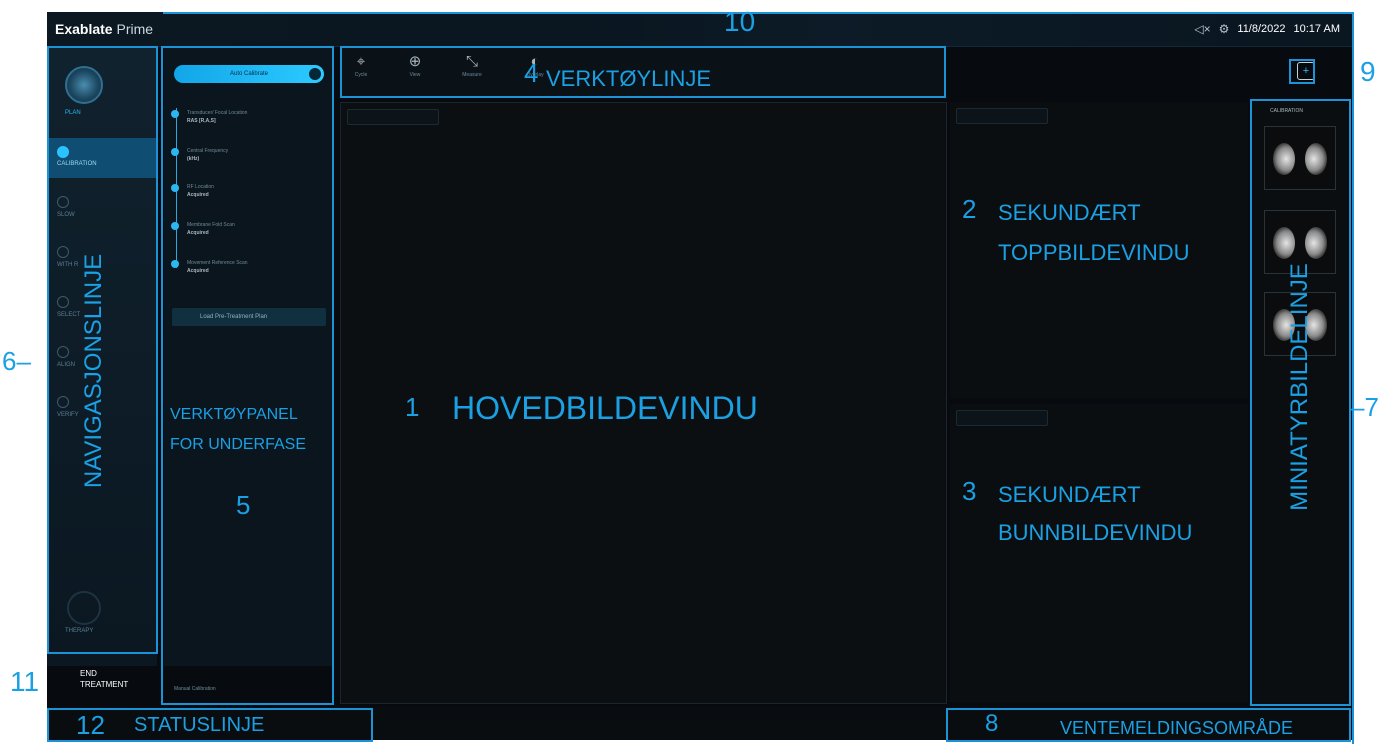 The image size is (1385, 744). Describe the element at coordinates (90, 725) in the screenshot. I see `label-n12: 12` at that location.